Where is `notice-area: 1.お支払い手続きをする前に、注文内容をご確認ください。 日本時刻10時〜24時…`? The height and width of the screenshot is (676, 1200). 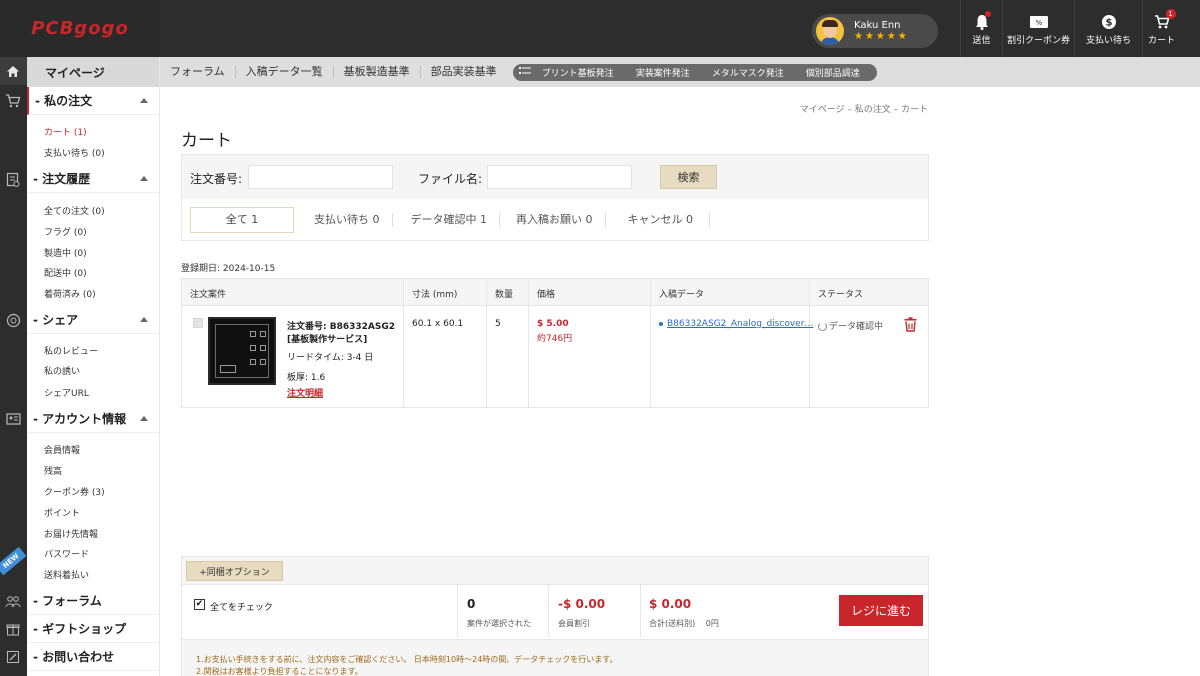
notice-area: 1.お支払い手続きをする前に、注文内容をご確認ください。 日本時刻10時〜24時… is located at coordinates (555, 657).